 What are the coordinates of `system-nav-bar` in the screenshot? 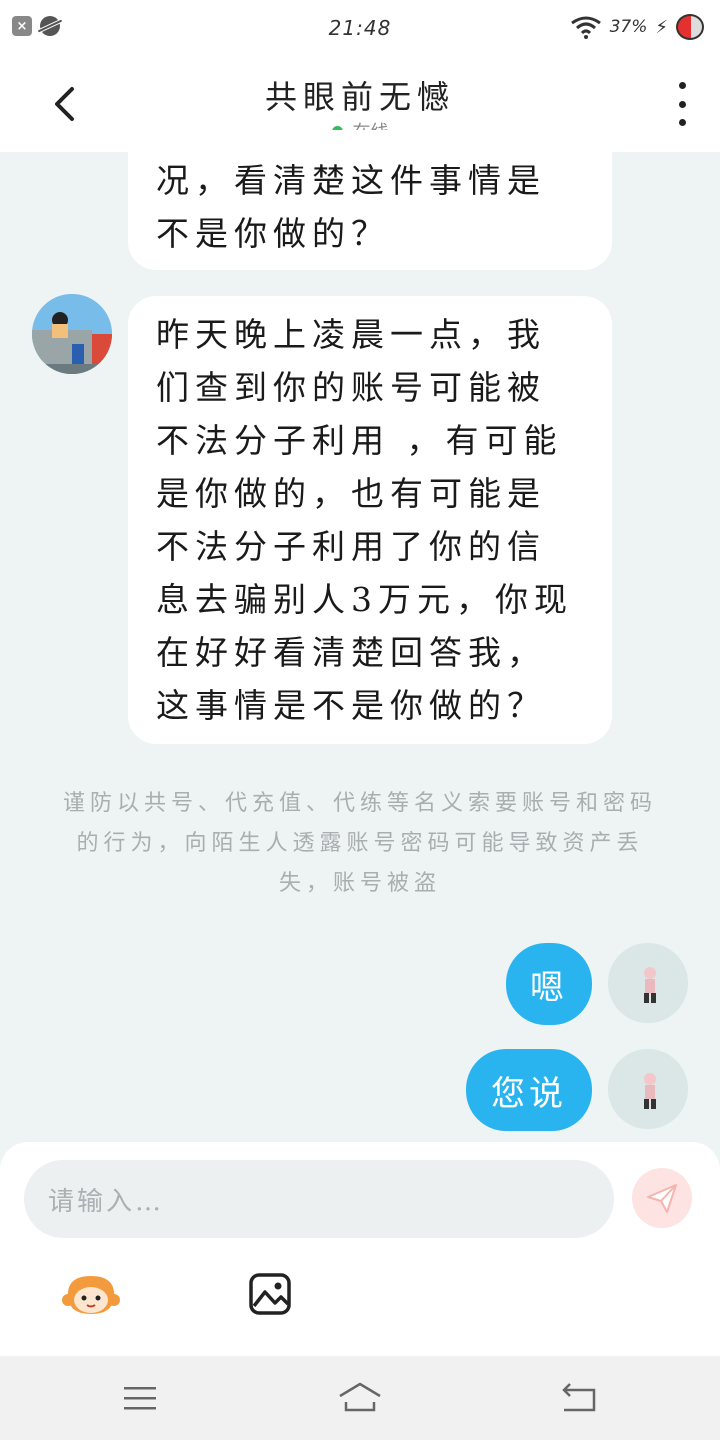 It's located at (360, 1398).